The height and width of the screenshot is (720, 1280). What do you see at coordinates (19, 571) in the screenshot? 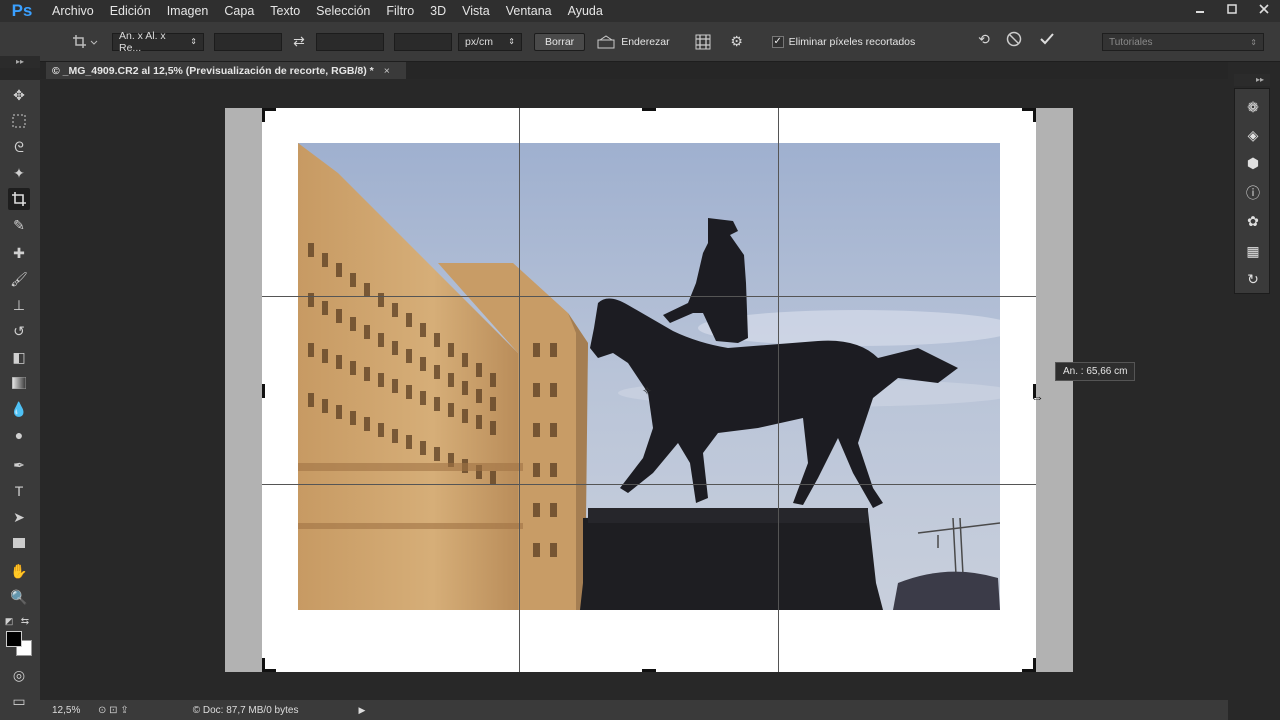
I see `hand-tool-icon: ✋` at bounding box center [19, 571].